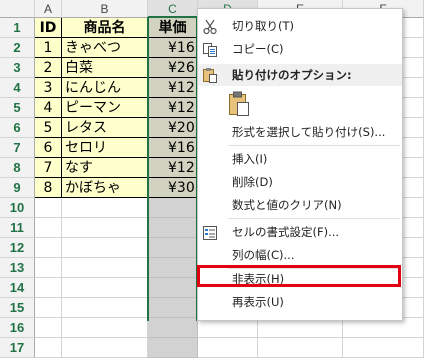  What do you see at coordinates (239, 108) in the screenshot?
I see `clipboard-icon` at bounding box center [239, 108].